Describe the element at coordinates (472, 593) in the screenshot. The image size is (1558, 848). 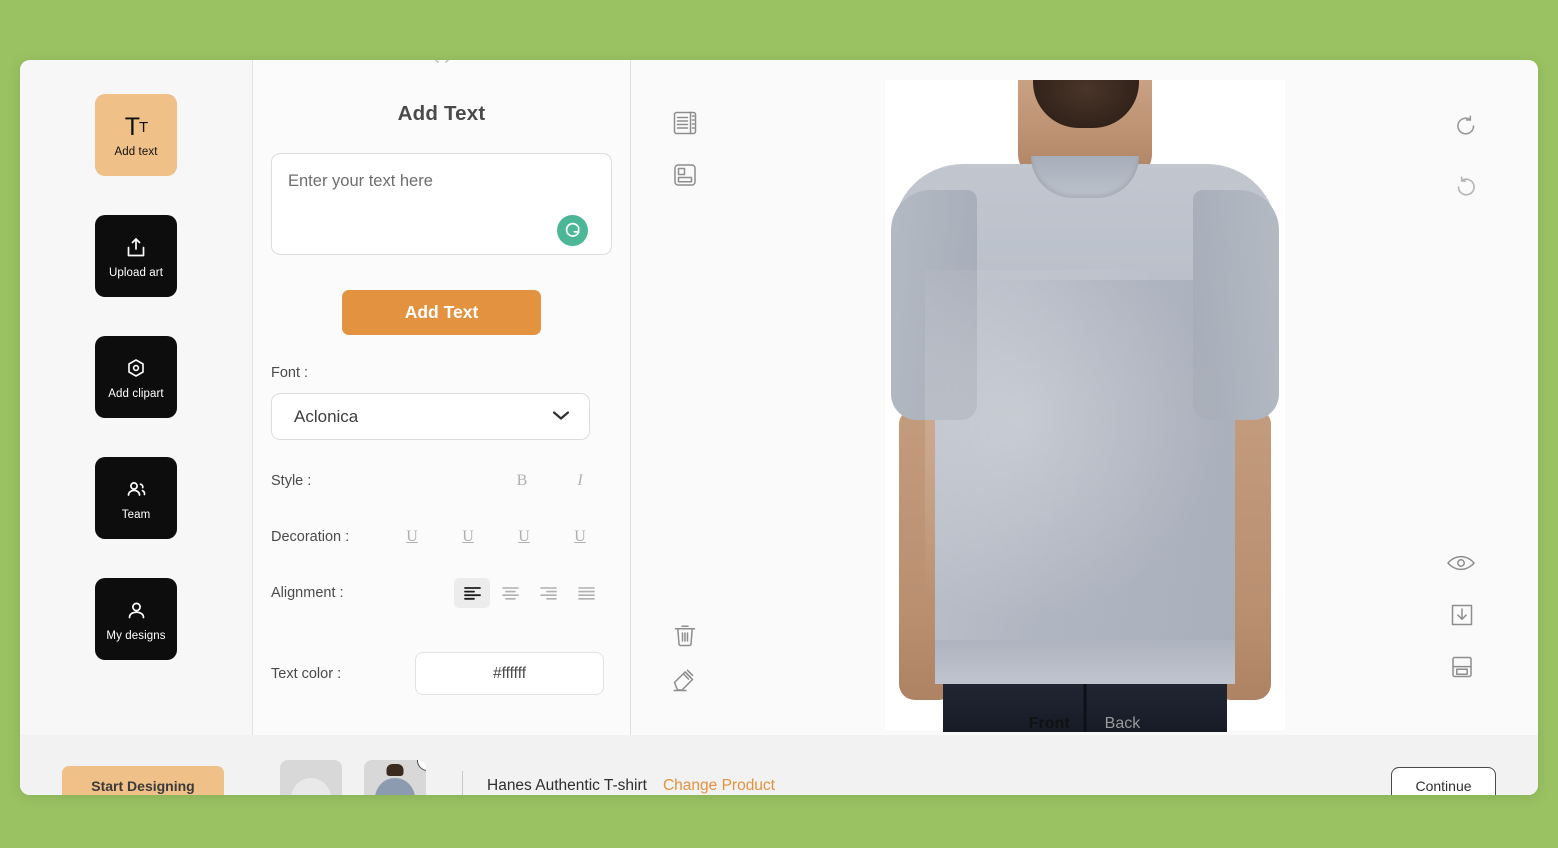
I see `align-left-button` at that location.